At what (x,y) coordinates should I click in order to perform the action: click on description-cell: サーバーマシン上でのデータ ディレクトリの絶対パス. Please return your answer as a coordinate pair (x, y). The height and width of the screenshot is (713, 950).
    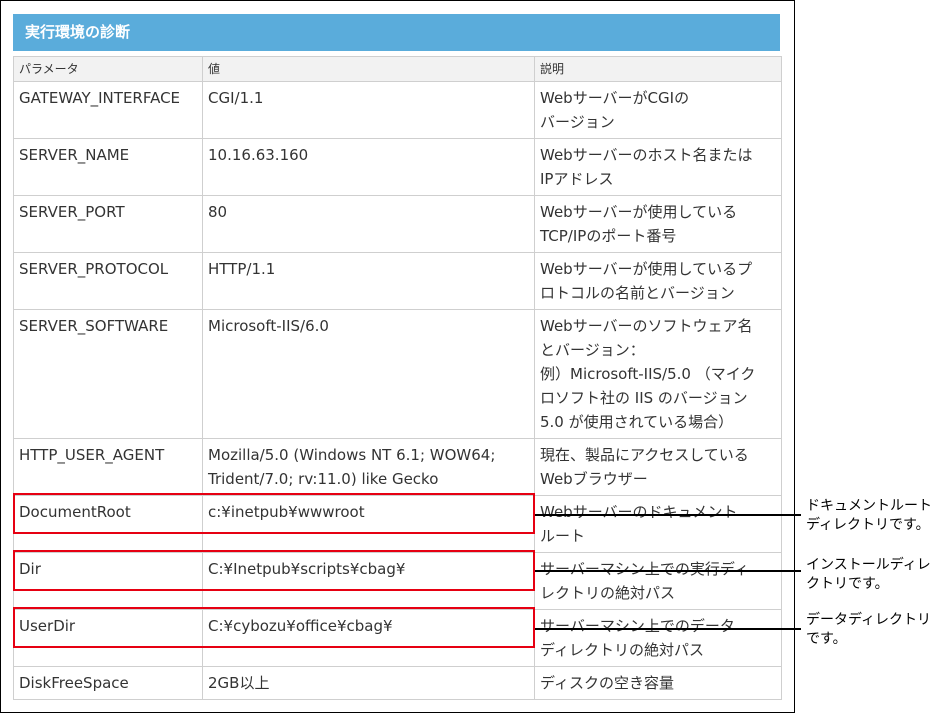
    Looking at the image, I should click on (658, 638).